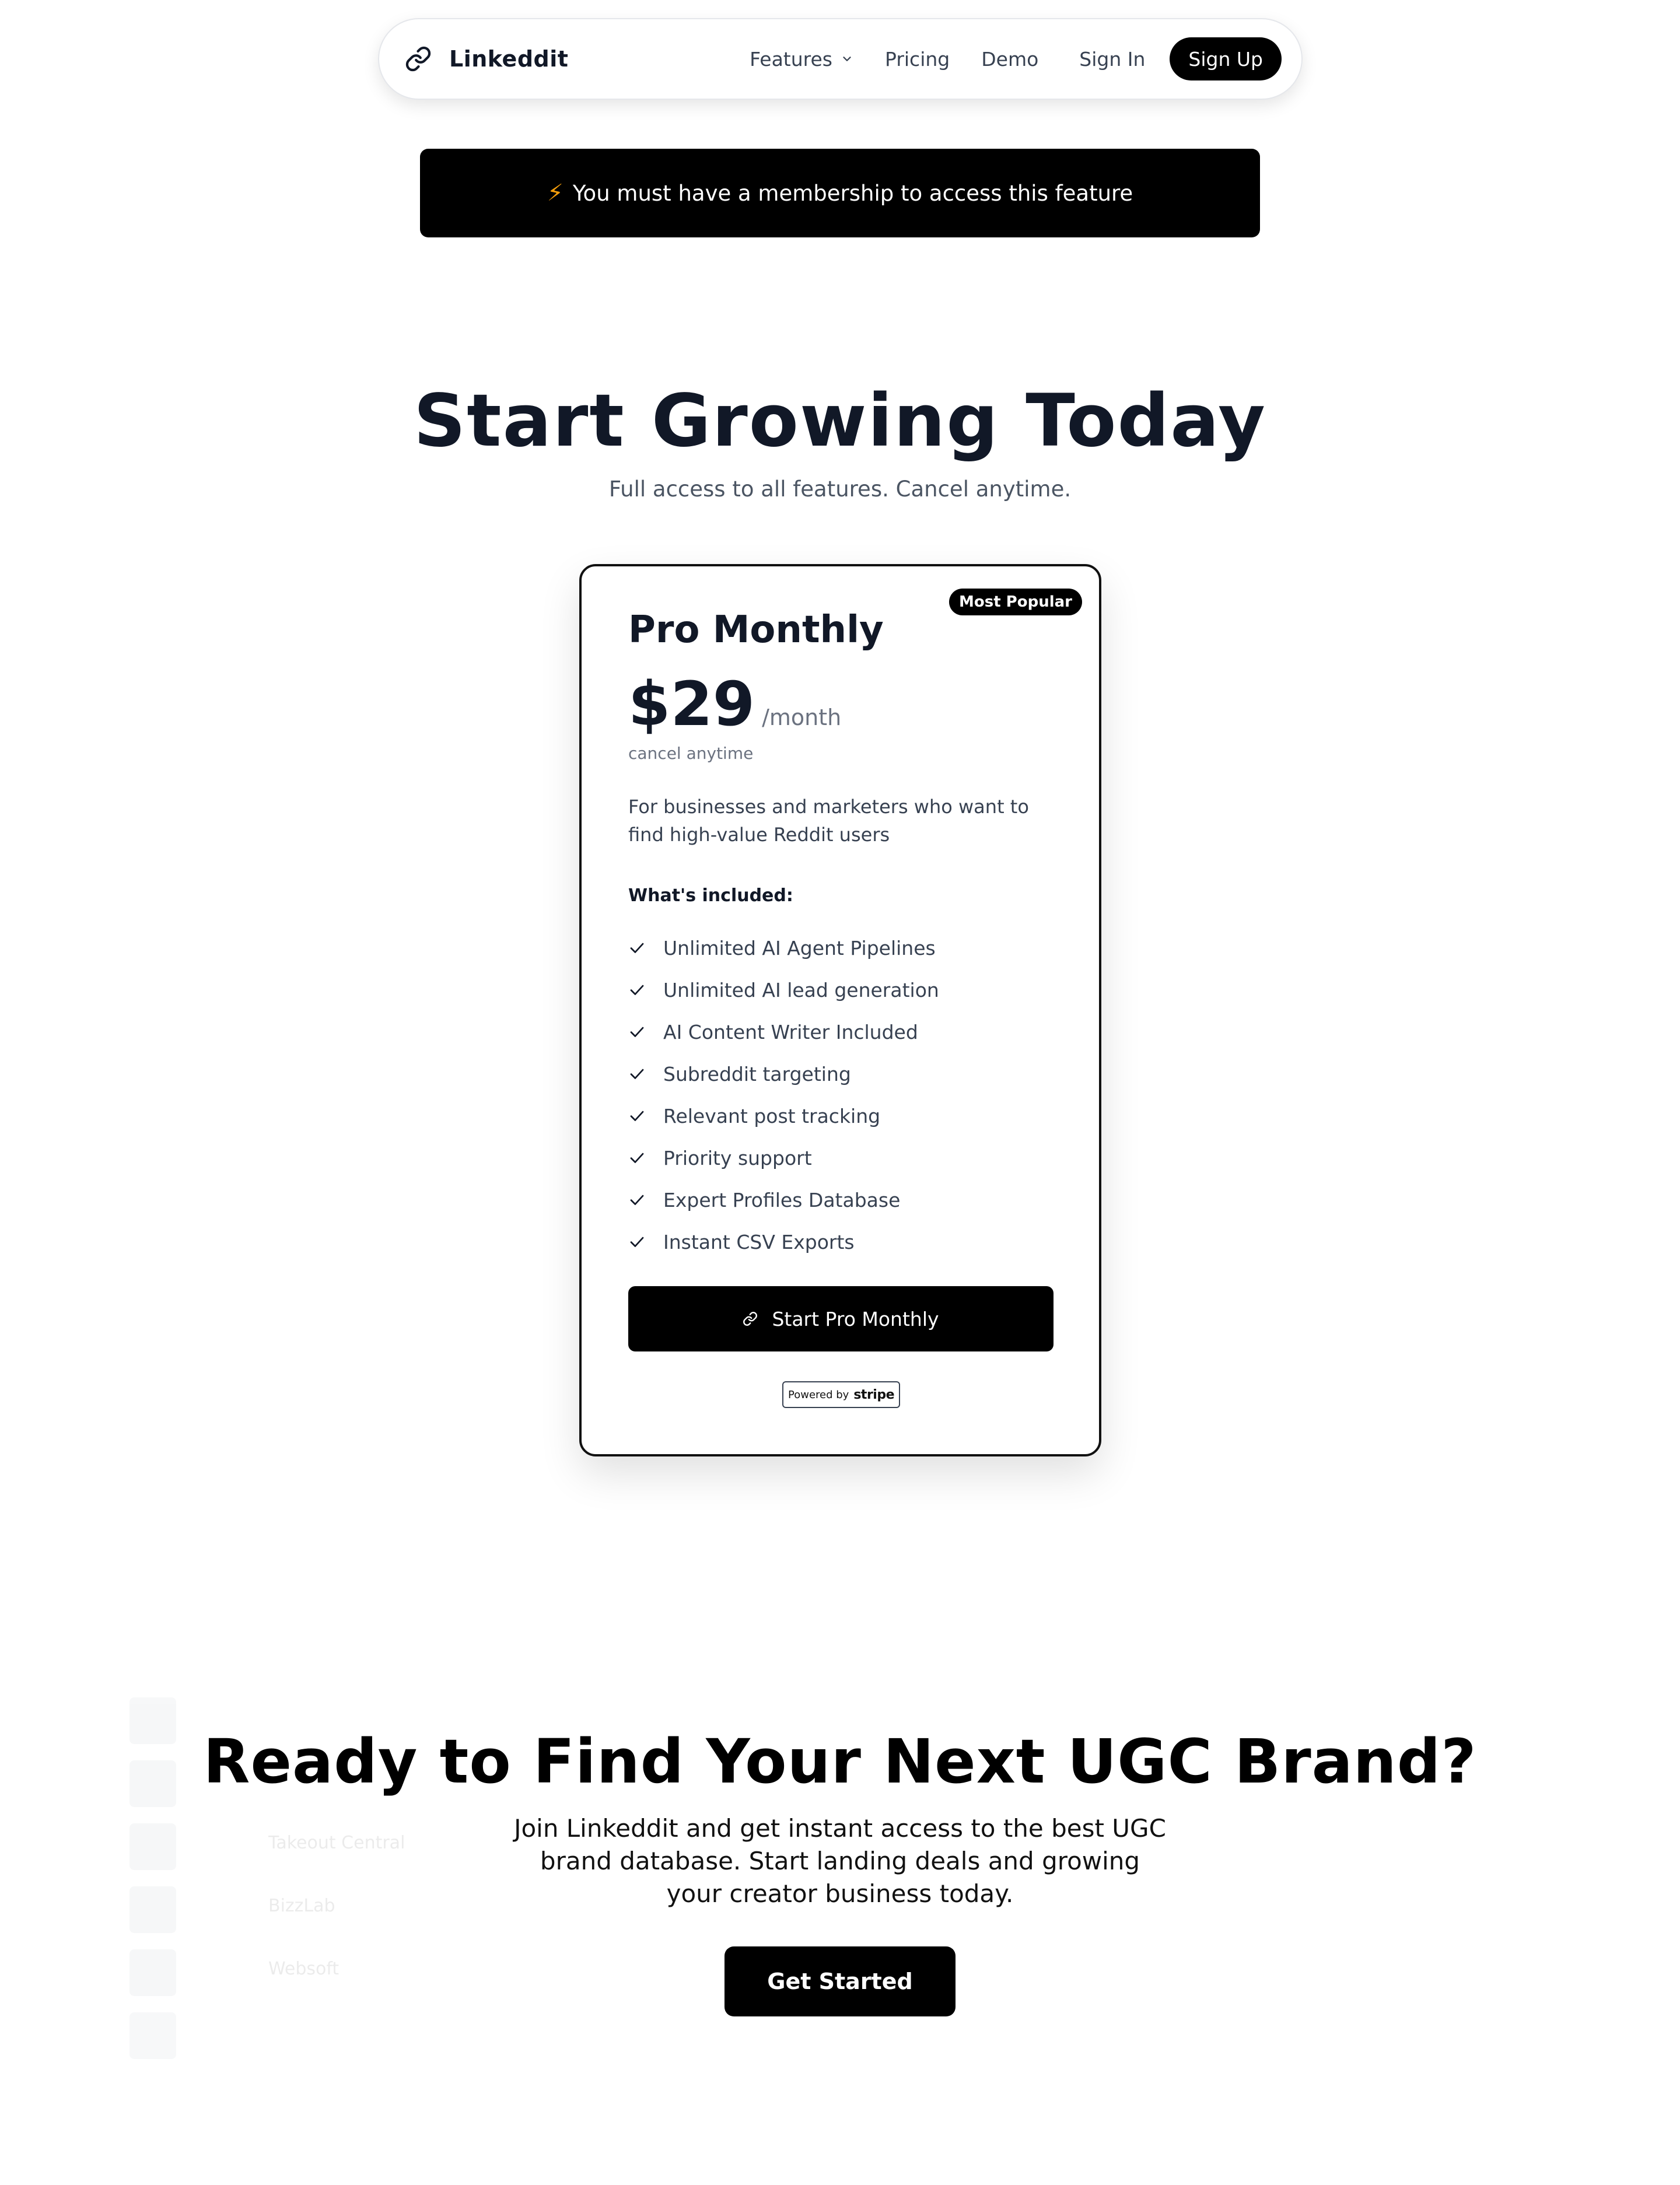 The image size is (1680, 2185). Describe the element at coordinates (759, 1241) in the screenshot. I see `feature-label: Instant CSV Exports` at that location.